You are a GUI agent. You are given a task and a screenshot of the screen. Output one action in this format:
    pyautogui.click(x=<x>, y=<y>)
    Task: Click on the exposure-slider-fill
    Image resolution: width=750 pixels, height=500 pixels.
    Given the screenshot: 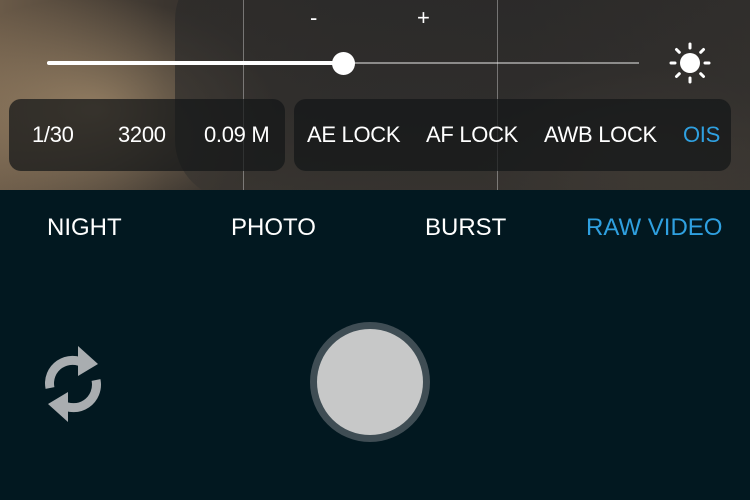 What is the action you would take?
    pyautogui.click(x=195, y=63)
    